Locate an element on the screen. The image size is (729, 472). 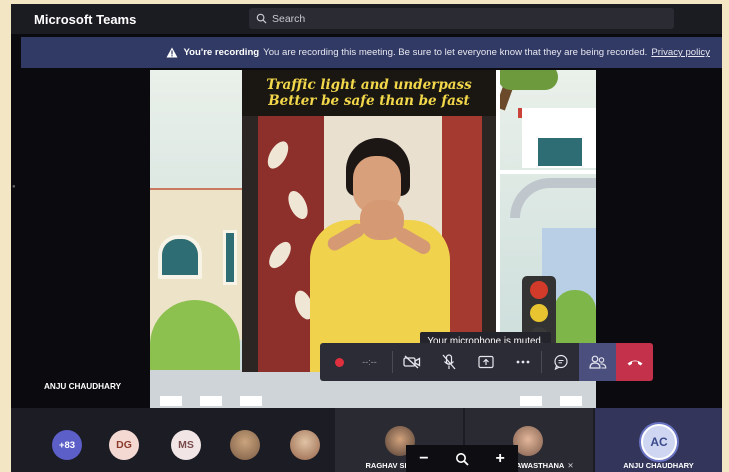
hang-up-button is located at coordinates (634, 362).